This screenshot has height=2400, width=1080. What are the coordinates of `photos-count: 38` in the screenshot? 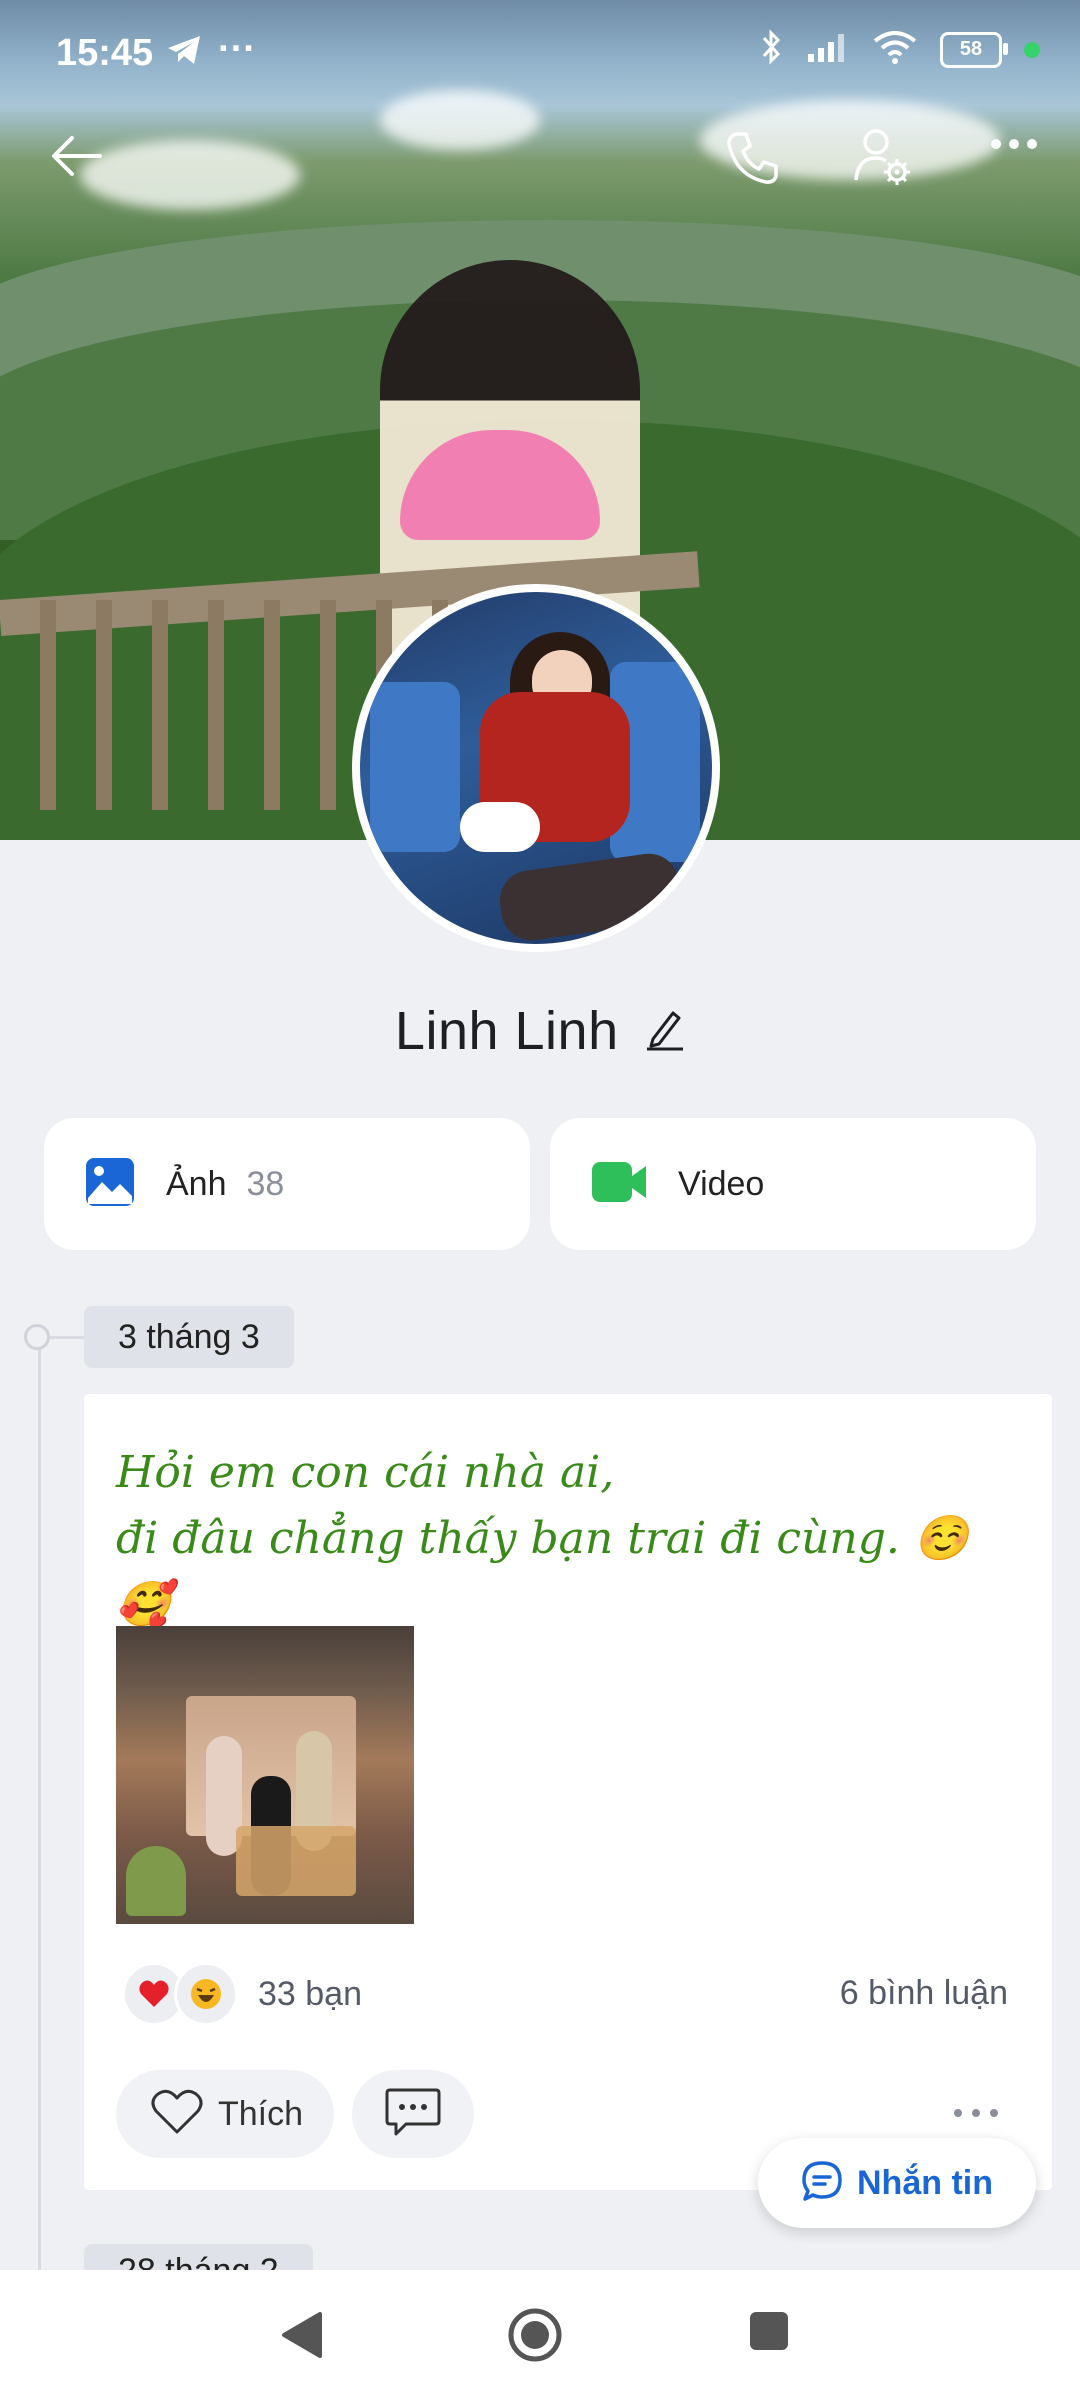 It's located at (265, 1183).